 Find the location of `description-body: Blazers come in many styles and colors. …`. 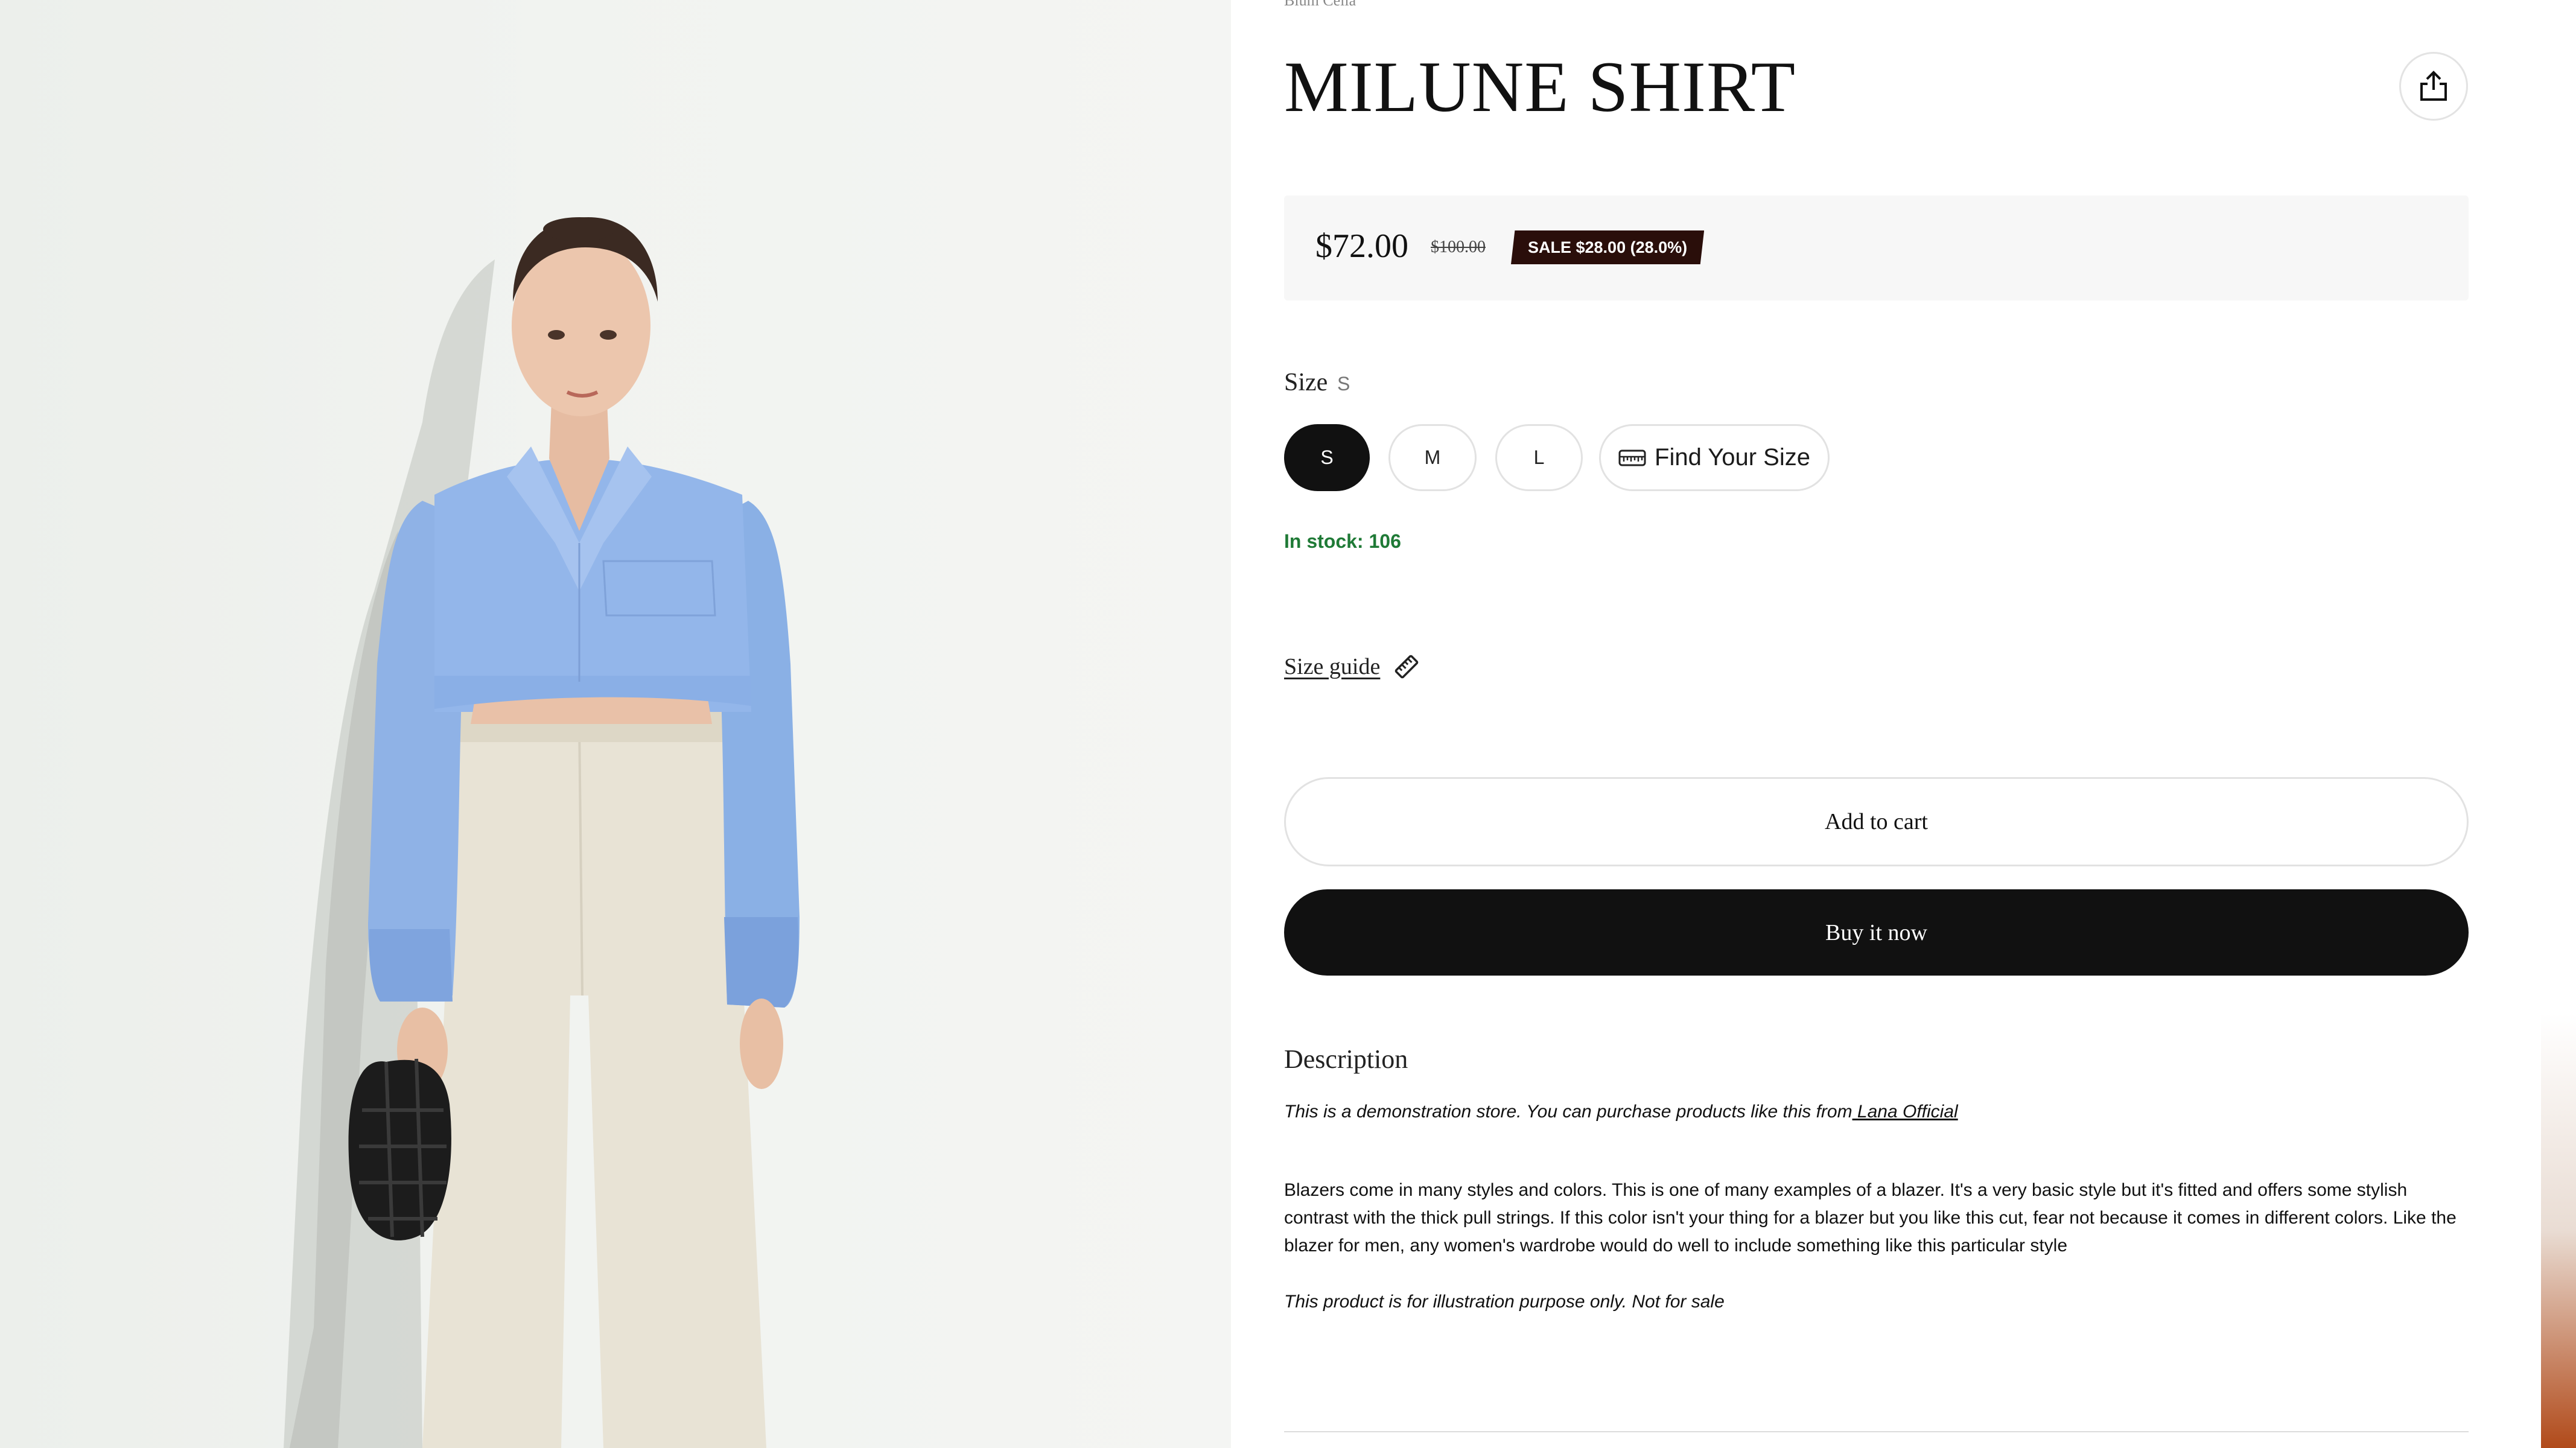

description-body: Blazers come in many styles and colors. … is located at coordinates (1871, 1218).